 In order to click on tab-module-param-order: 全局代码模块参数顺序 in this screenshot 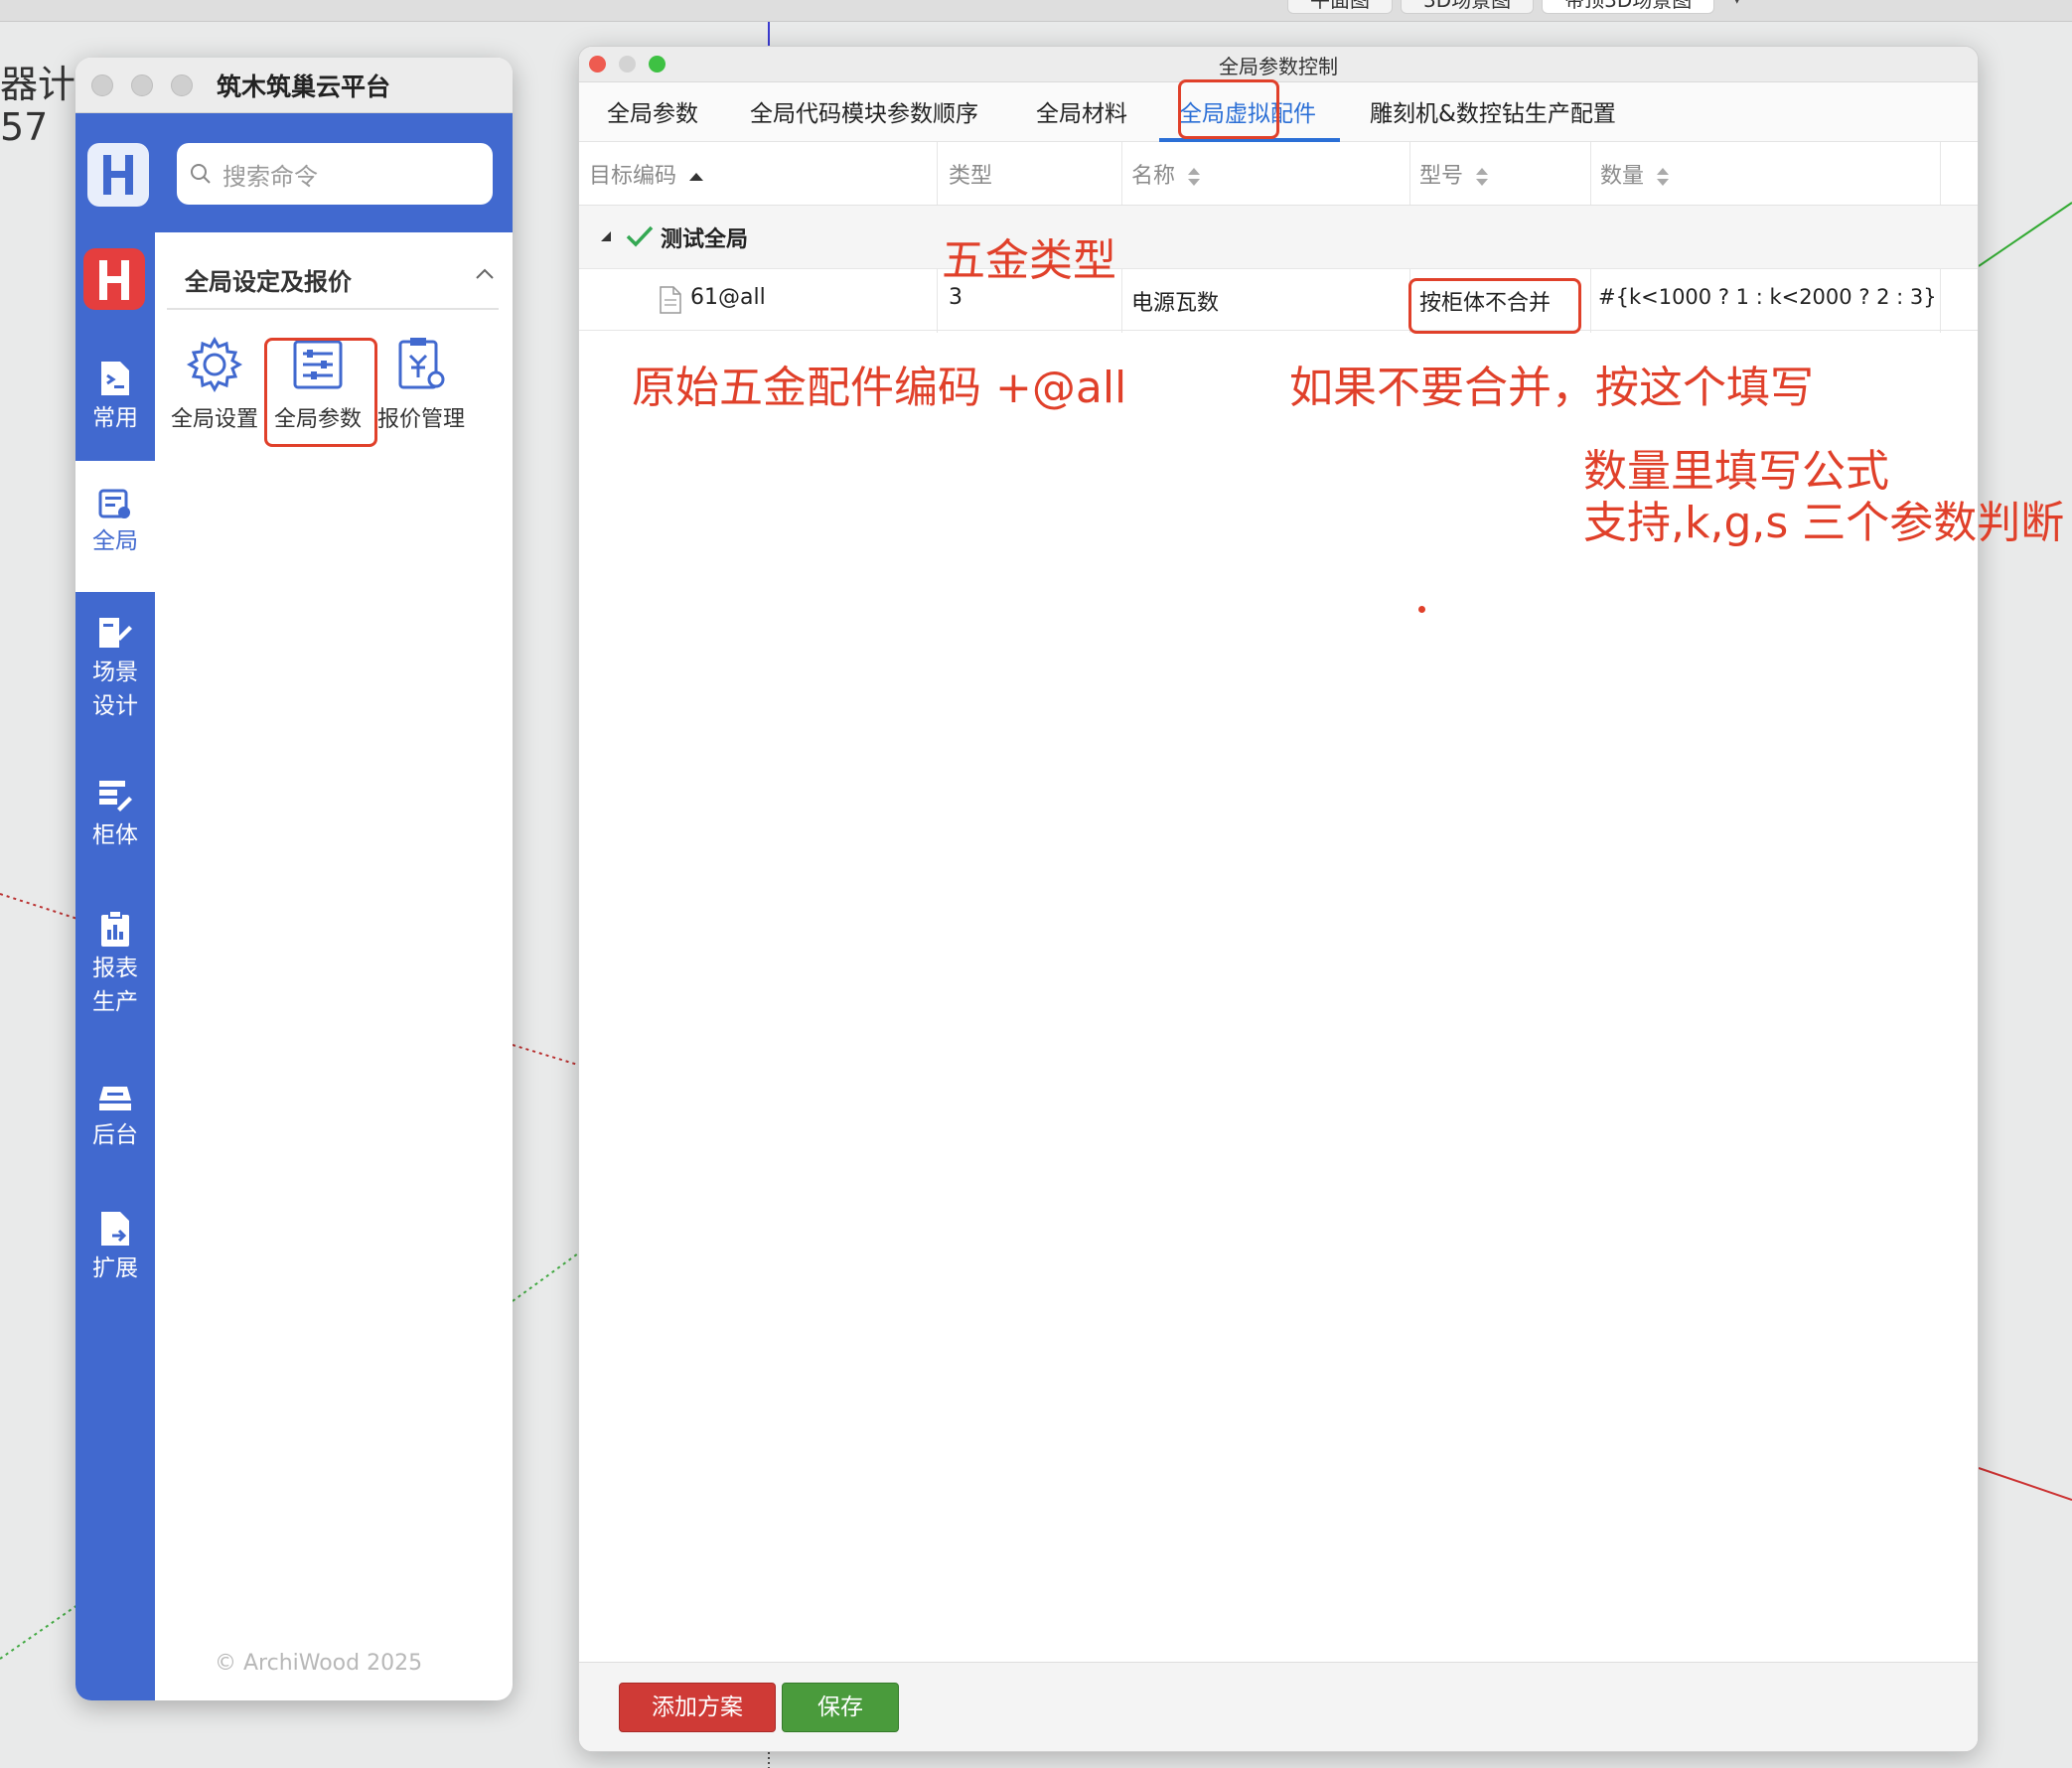, I will do `click(864, 111)`.